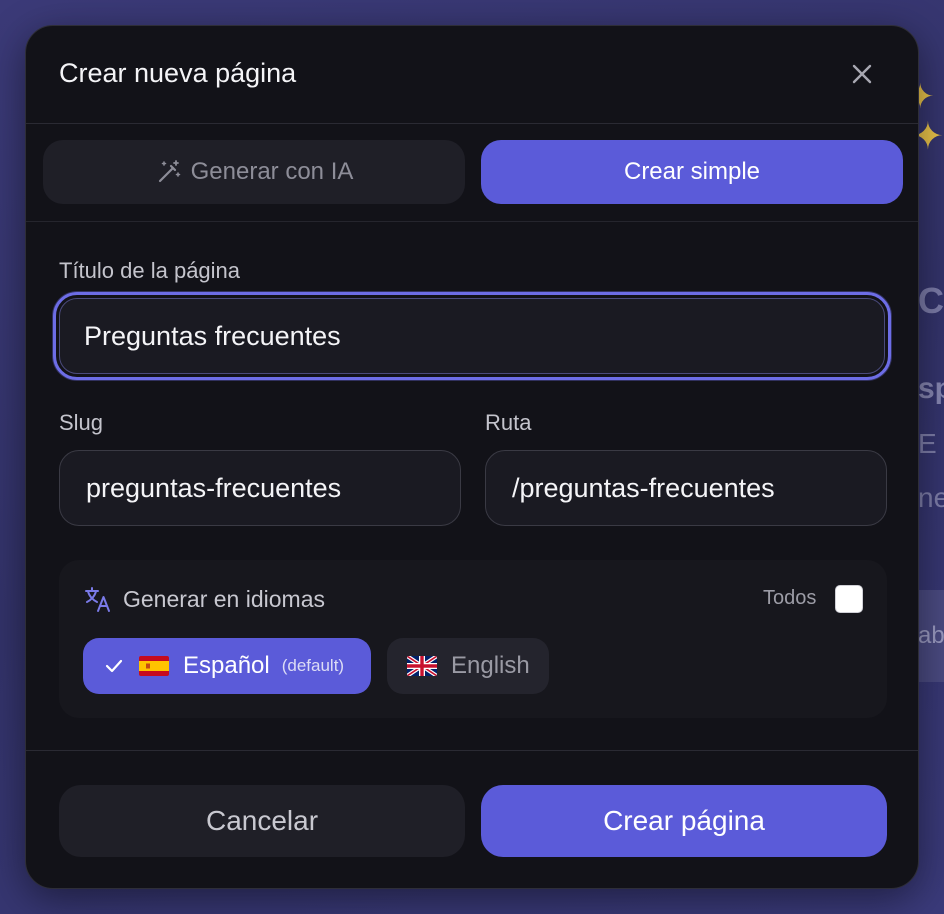 The width and height of the screenshot is (944, 914). I want to click on languages-label: Generar en idiomas, so click(224, 599).